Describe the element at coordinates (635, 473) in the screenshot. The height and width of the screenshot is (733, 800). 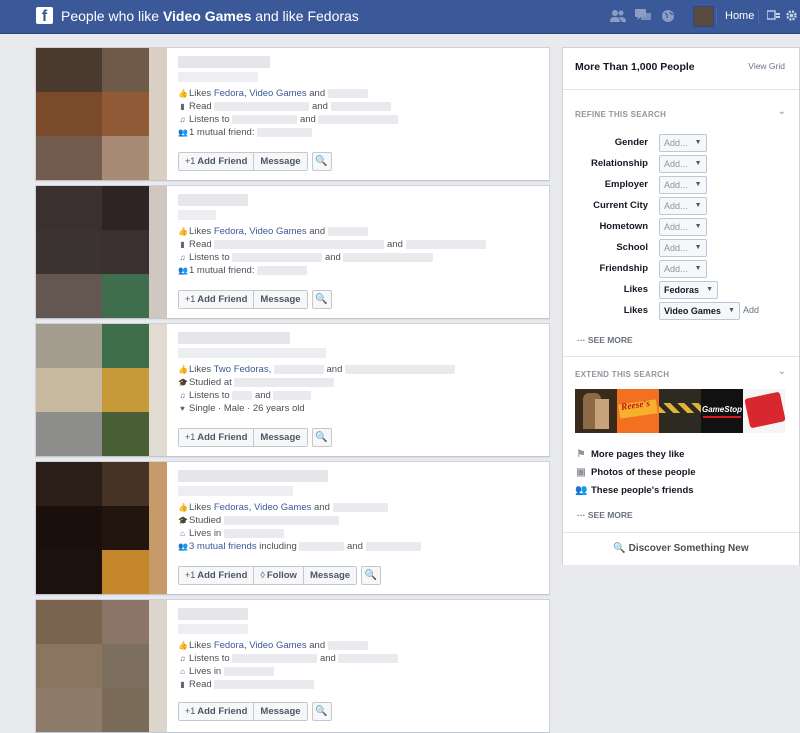
I see `photos-link: ▣ Photos of these people` at that location.